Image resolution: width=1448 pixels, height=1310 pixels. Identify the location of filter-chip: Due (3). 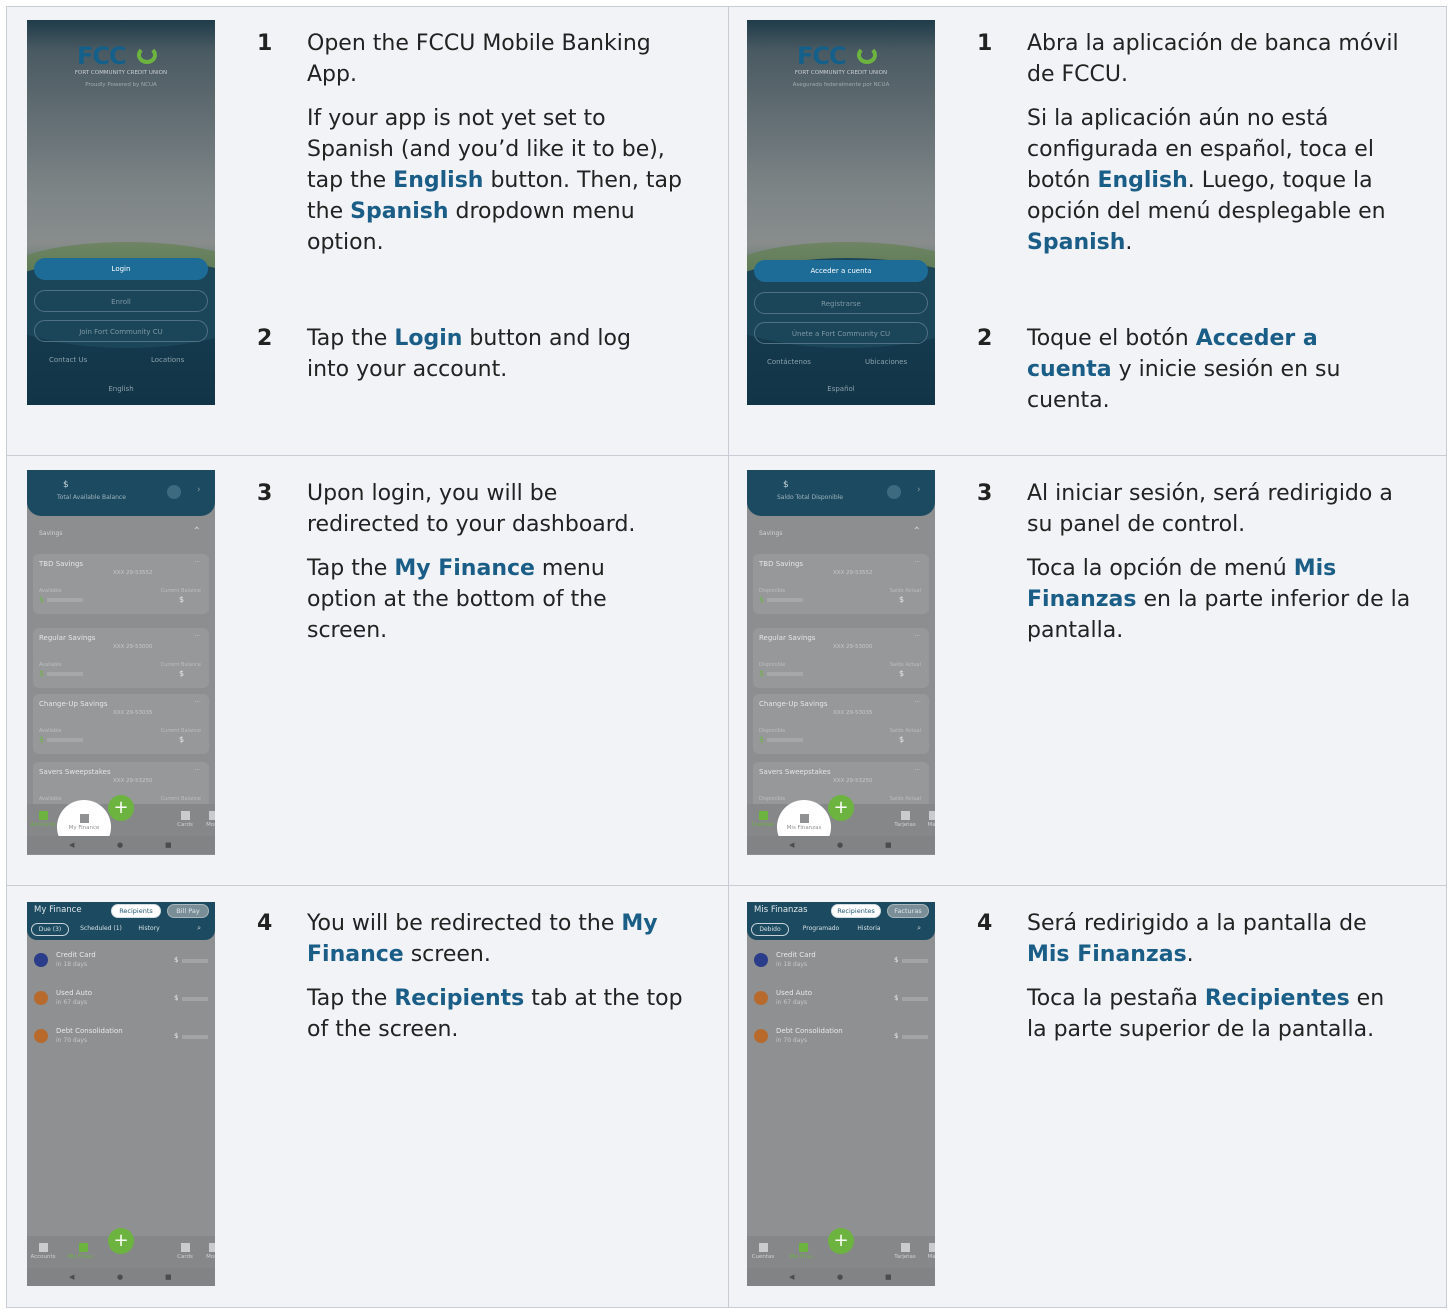
(50, 929).